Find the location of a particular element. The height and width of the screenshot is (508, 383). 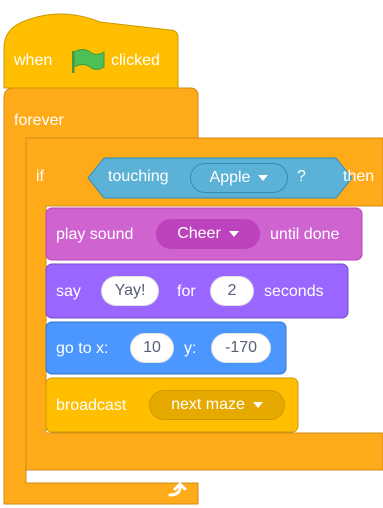

broadcast-message-value: next maze is located at coordinates (208, 404).